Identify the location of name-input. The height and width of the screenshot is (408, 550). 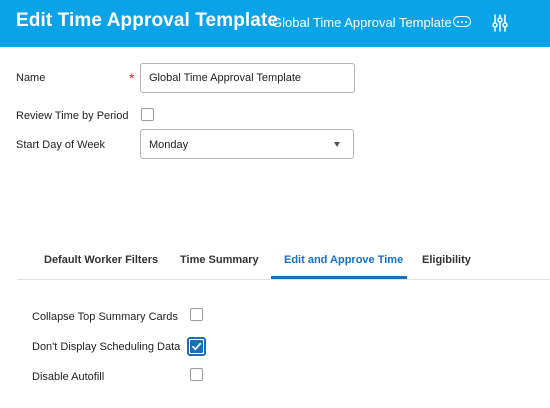
(247, 78).